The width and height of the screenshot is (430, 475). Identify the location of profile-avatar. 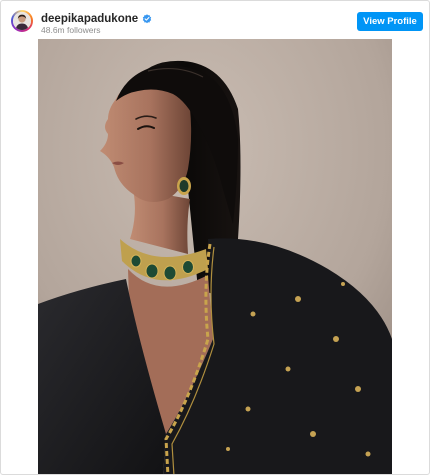
(22, 21).